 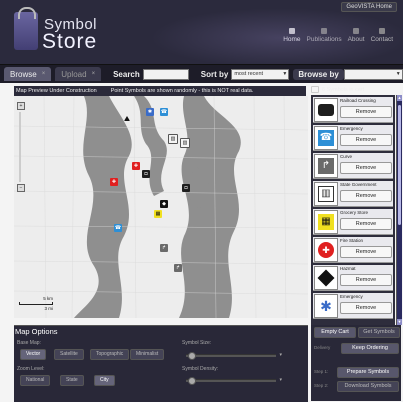 What do you see at coordinates (93, 74) in the screenshot?
I see `tab-close-icon: ×` at bounding box center [93, 74].